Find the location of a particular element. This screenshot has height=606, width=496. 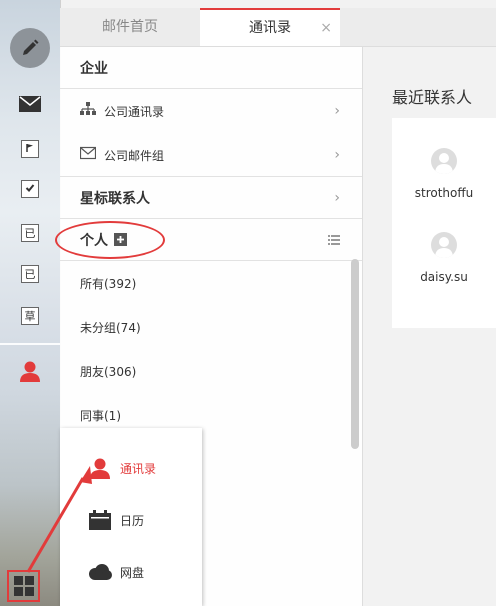

draft-icon: 草 is located at coordinates (30, 316).